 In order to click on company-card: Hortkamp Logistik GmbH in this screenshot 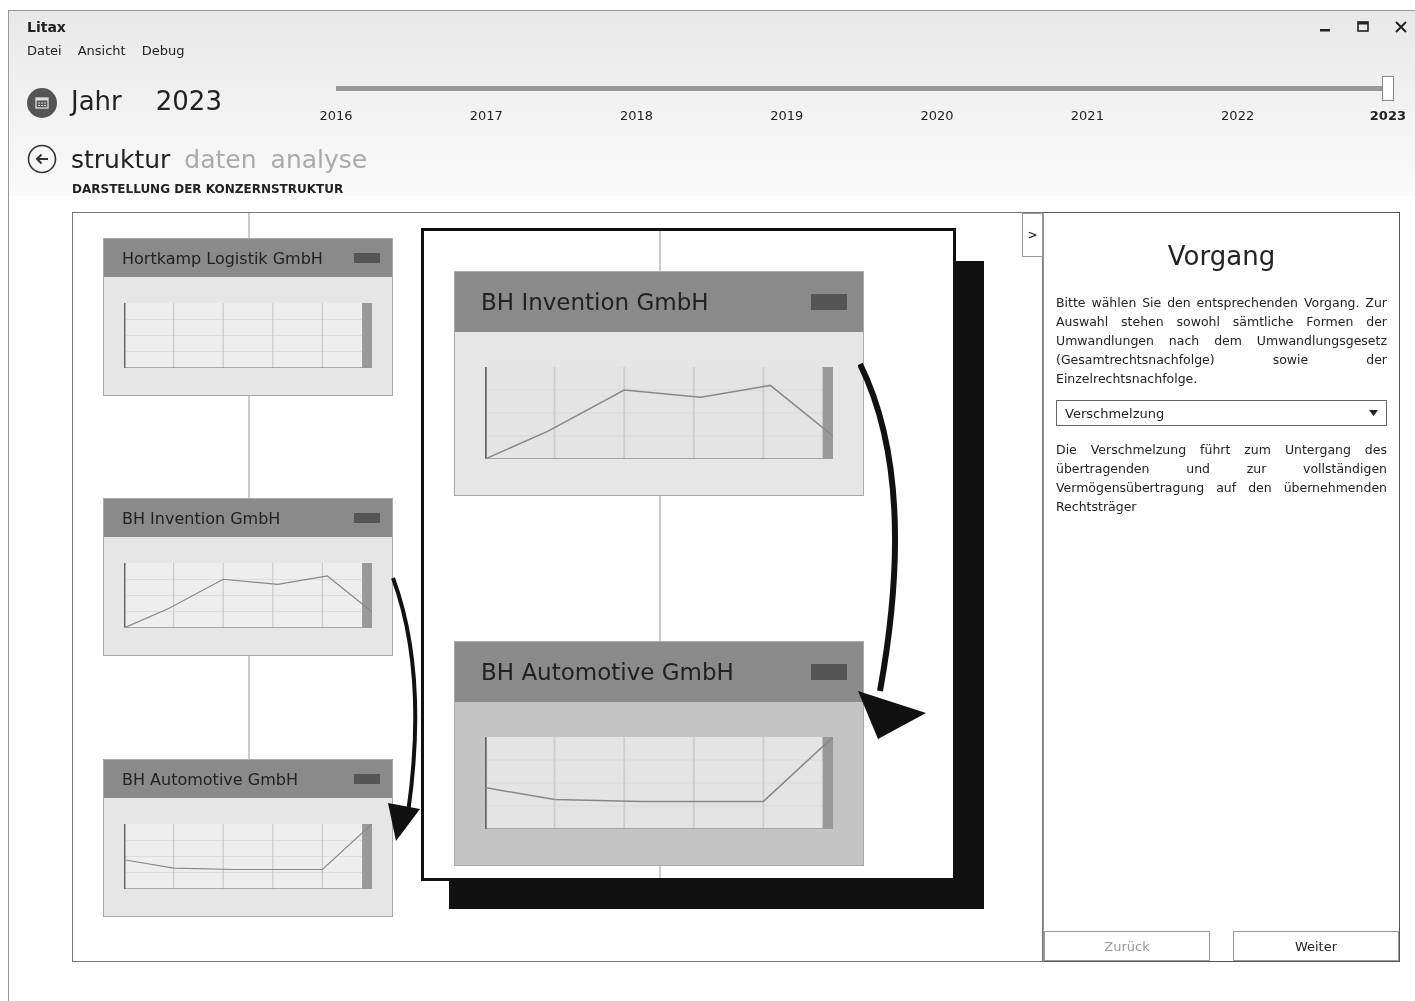, I will do `click(248, 317)`.